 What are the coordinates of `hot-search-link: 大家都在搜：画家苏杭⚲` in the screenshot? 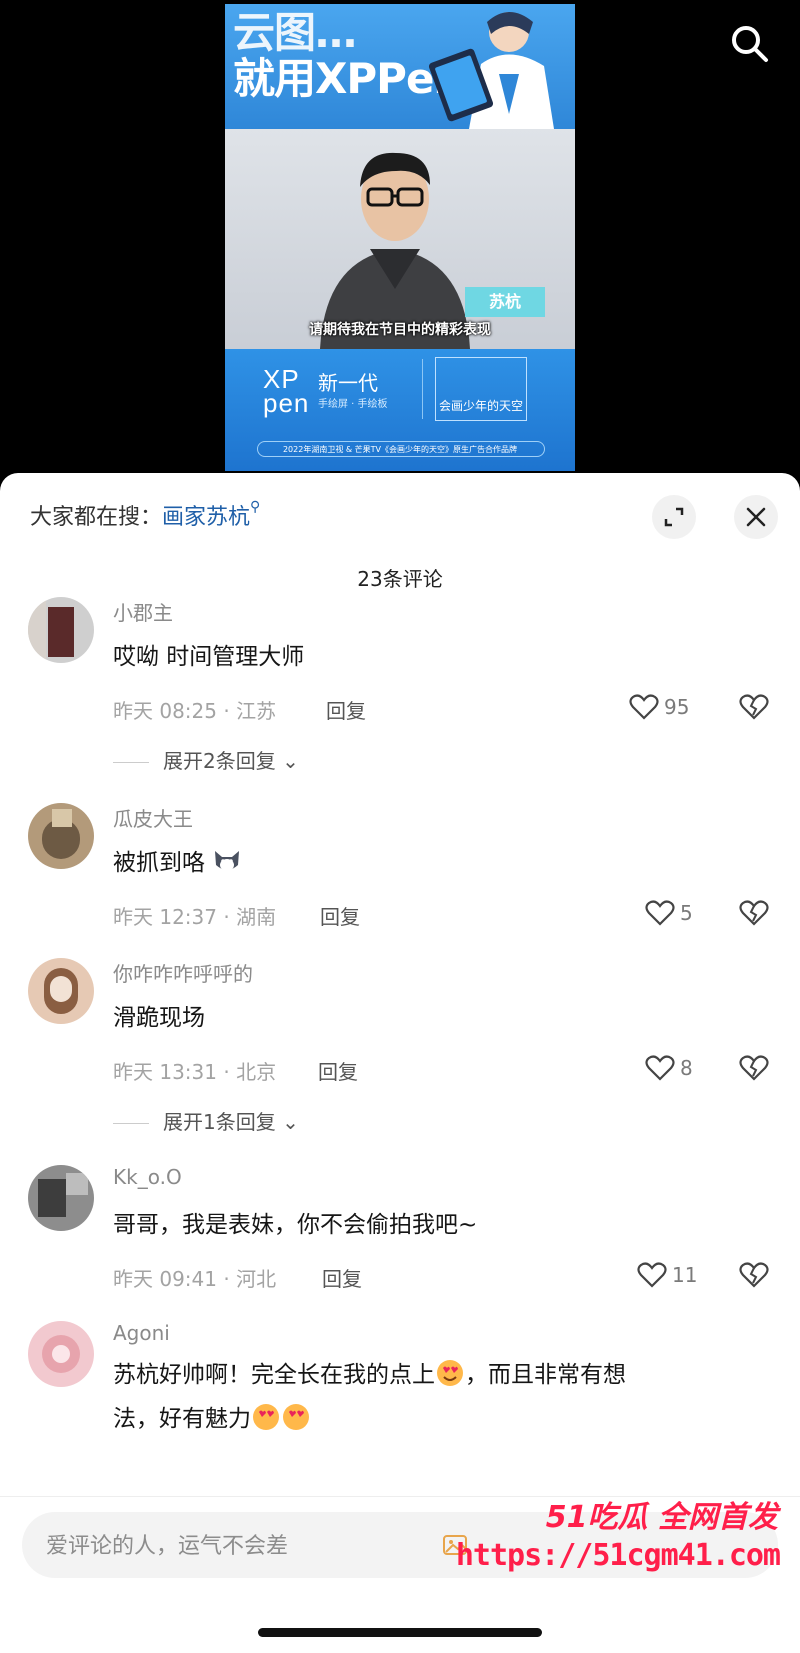 It's located at (145, 515).